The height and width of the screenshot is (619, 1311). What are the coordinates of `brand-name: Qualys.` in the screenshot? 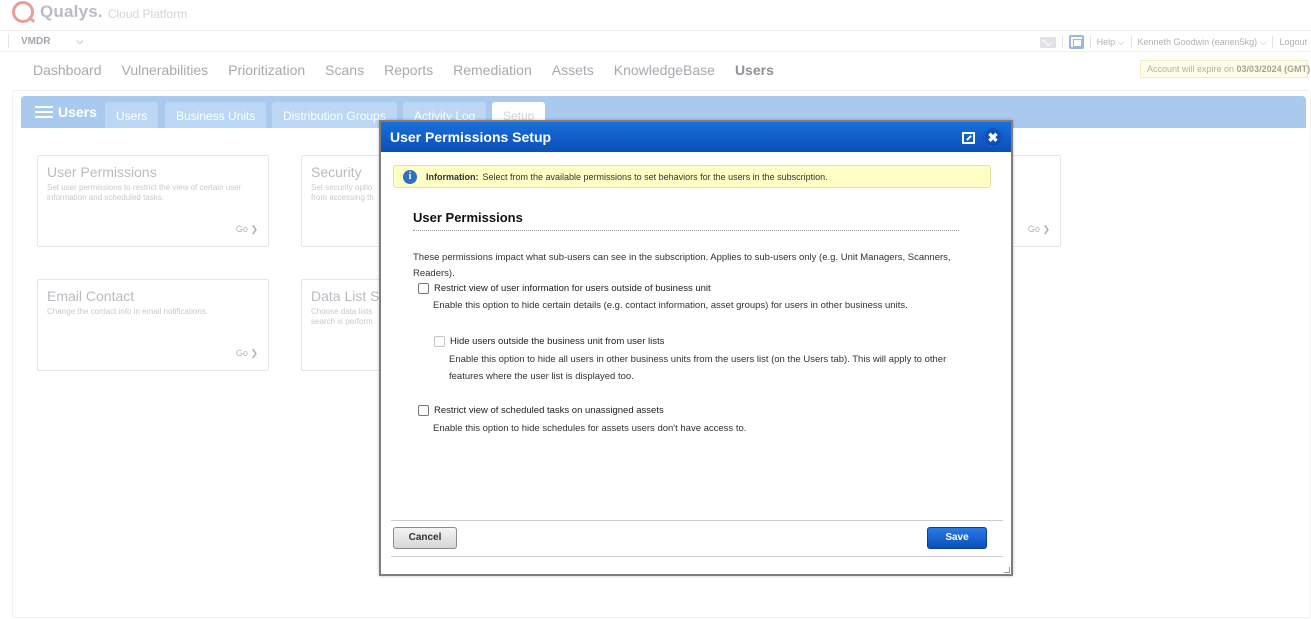 It's located at (71, 11).